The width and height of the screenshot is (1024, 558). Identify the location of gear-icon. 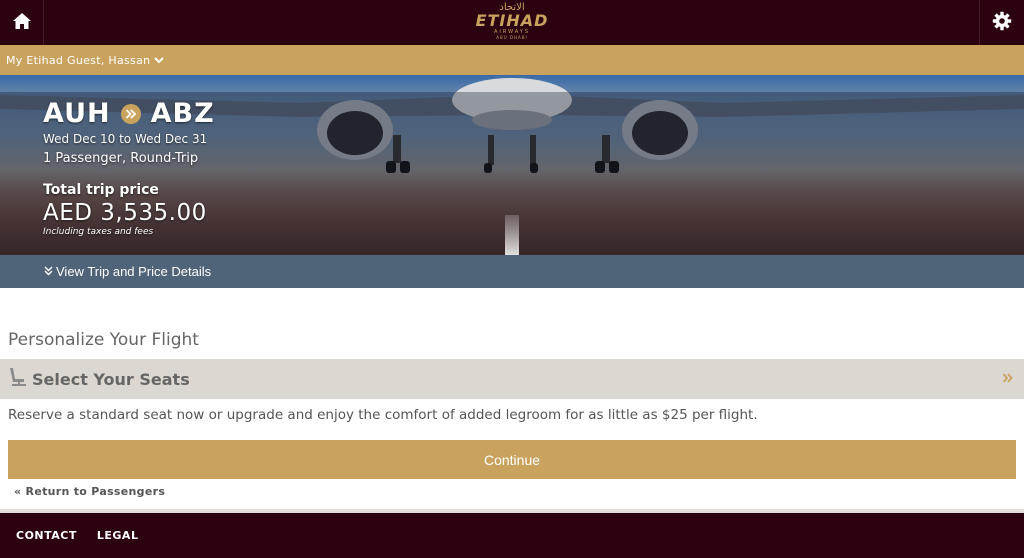
(1002, 23).